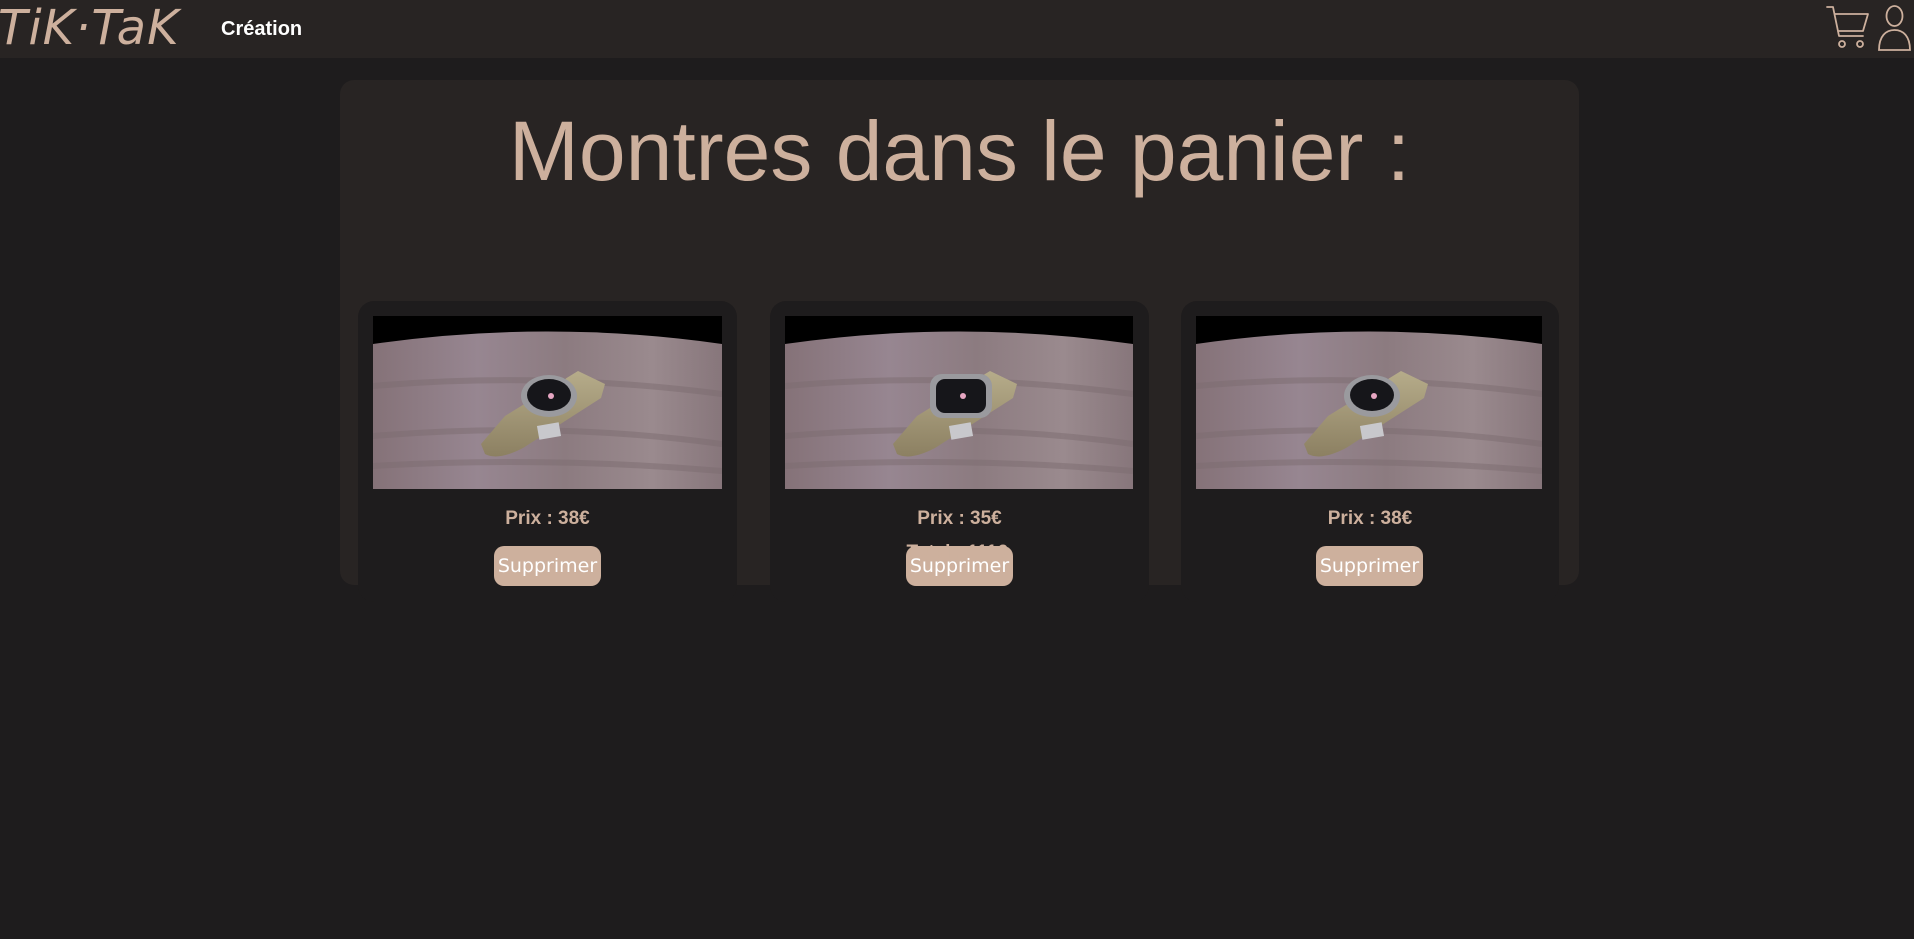  What do you see at coordinates (90, 28) in the screenshot?
I see `logo: TiK·TaK` at bounding box center [90, 28].